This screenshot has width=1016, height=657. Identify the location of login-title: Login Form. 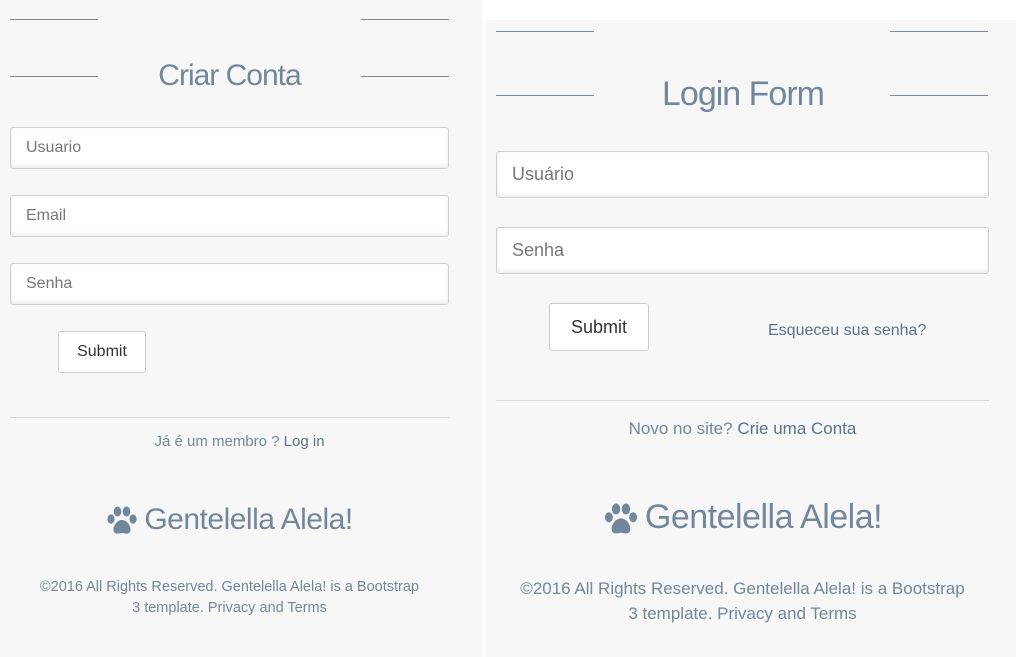
(743, 94).